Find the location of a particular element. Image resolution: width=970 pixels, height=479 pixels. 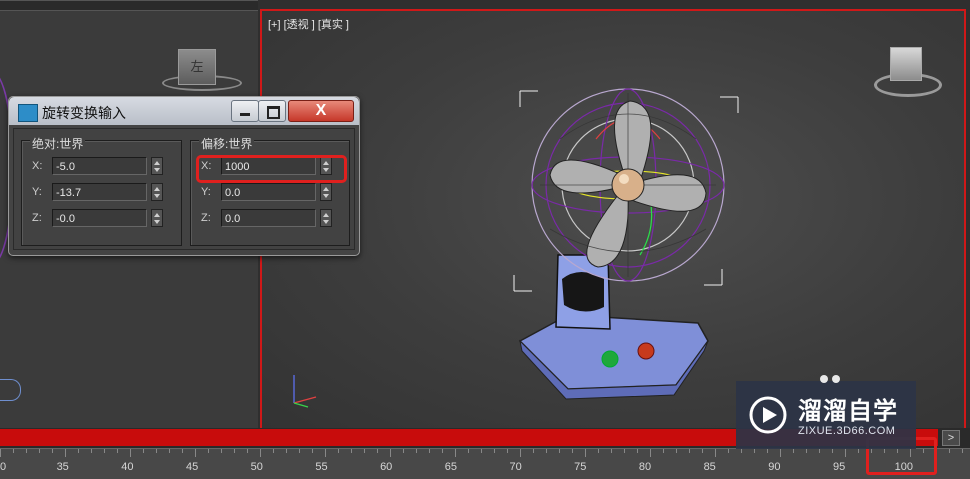

maximize-button is located at coordinates (272, 111).